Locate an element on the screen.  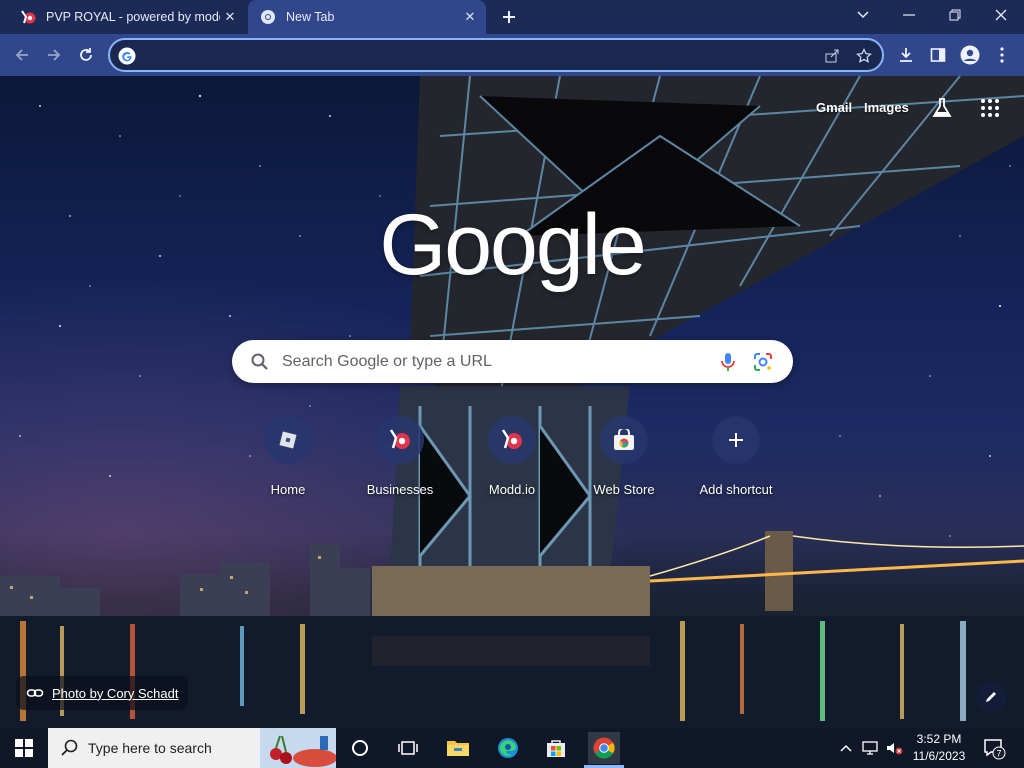
shortcut-home: Home is located at coordinates (288, 459).